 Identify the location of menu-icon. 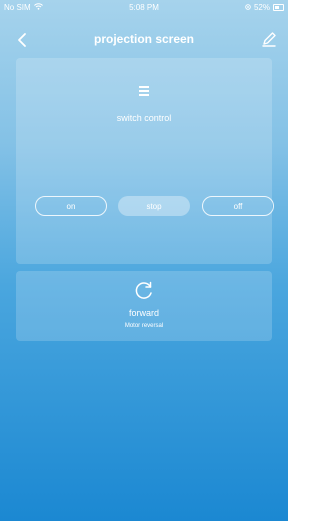
(144, 91).